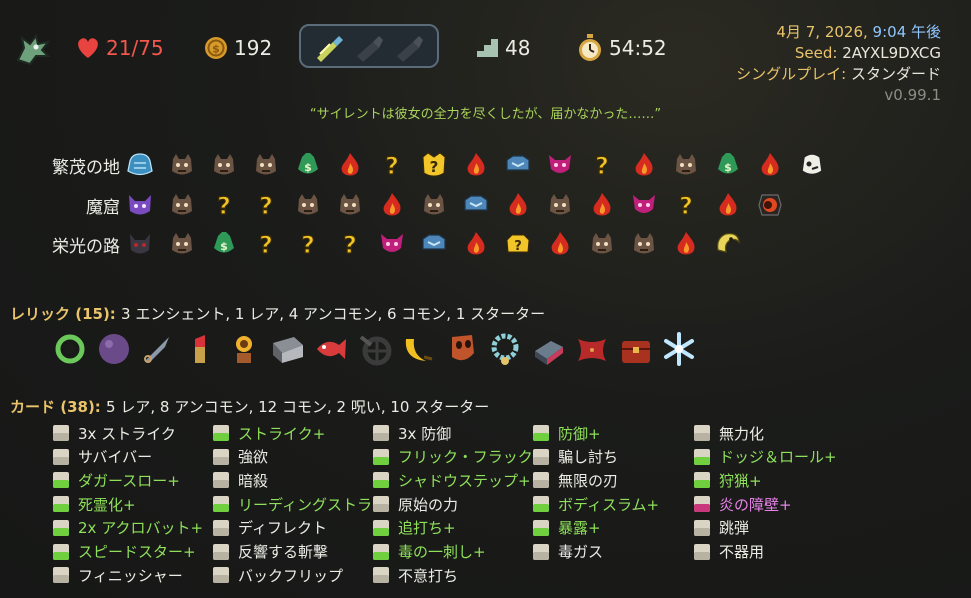 The width and height of the screenshot is (971, 598). I want to click on card-entry: フィニッシャー, so click(117, 575).